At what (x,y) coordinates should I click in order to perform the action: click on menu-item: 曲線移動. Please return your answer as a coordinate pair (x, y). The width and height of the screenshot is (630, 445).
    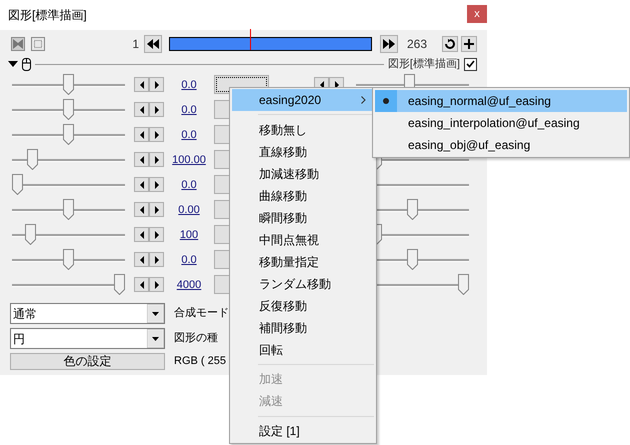
    Looking at the image, I should click on (303, 195).